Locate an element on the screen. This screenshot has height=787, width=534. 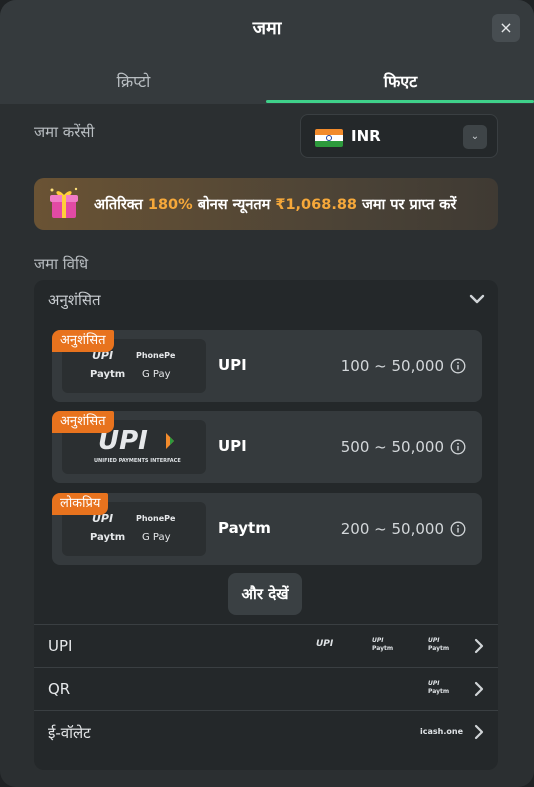
currency-select: INR ⌄ is located at coordinates (399, 136).